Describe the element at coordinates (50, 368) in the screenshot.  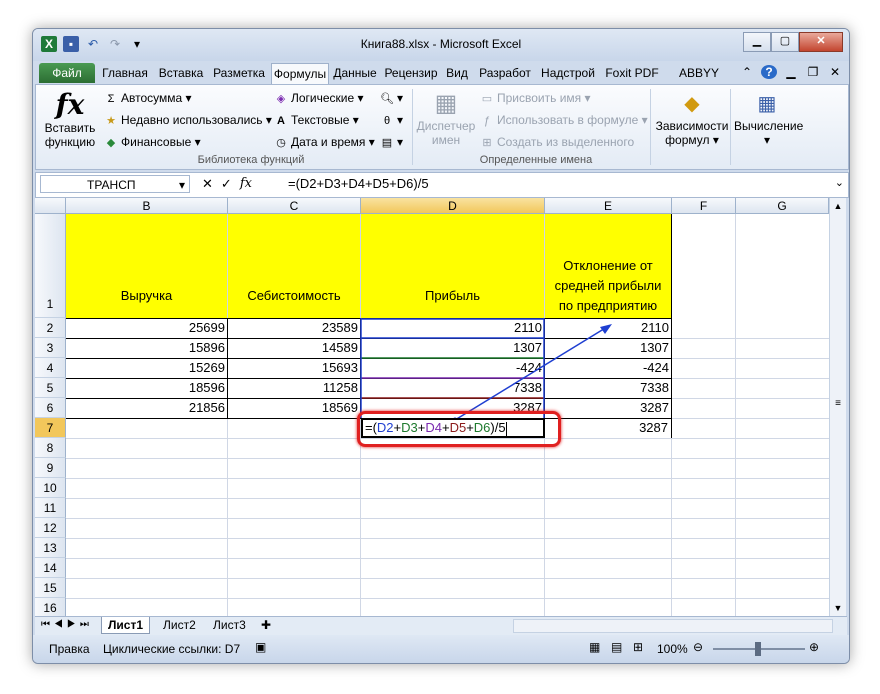
I see `row-header-4: 4` at that location.